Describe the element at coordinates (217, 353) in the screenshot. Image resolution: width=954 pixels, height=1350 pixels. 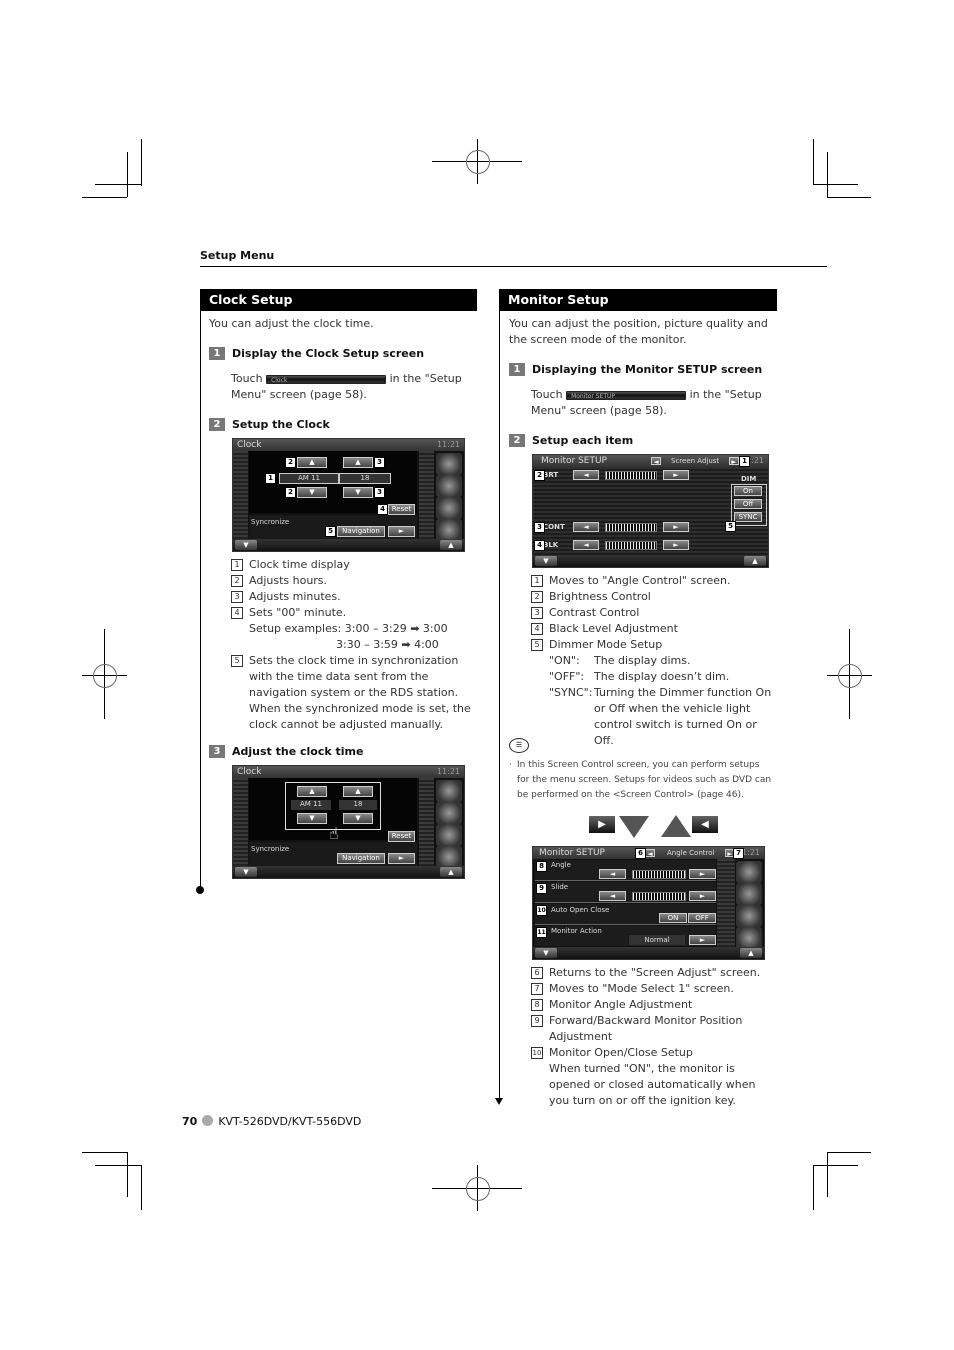
I see `step-number: 1` at that location.